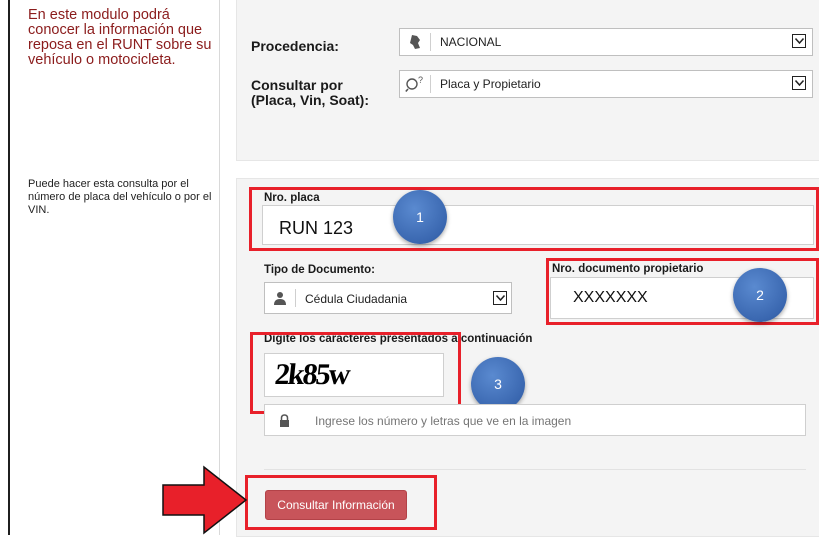 This screenshot has width=819, height=537. I want to click on tipo-documento-select: Cédula Ciudadania, so click(388, 298).